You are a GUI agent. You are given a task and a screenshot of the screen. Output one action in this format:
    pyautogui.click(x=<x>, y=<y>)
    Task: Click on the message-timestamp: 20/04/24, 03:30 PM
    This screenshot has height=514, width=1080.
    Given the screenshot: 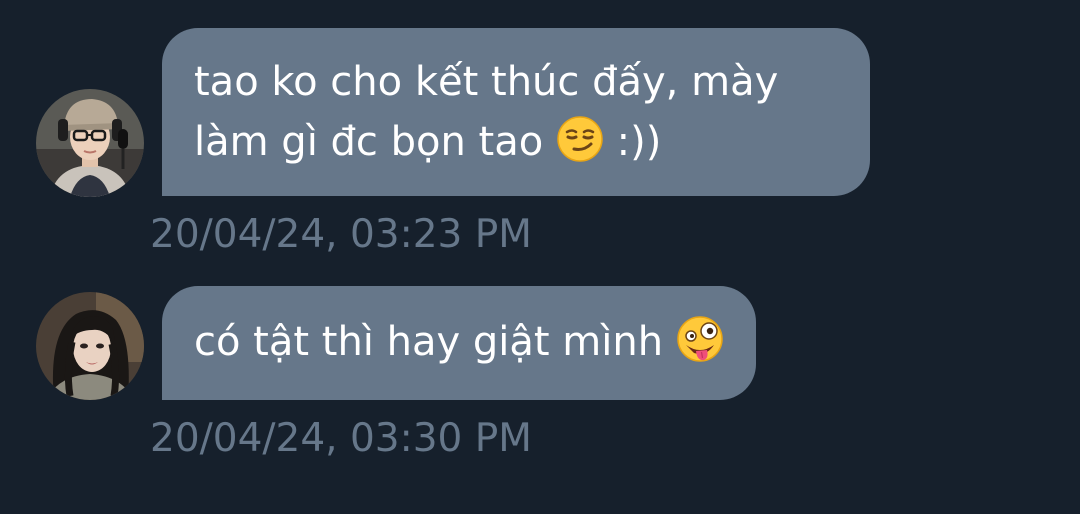 What is the action you would take?
    pyautogui.click(x=341, y=438)
    